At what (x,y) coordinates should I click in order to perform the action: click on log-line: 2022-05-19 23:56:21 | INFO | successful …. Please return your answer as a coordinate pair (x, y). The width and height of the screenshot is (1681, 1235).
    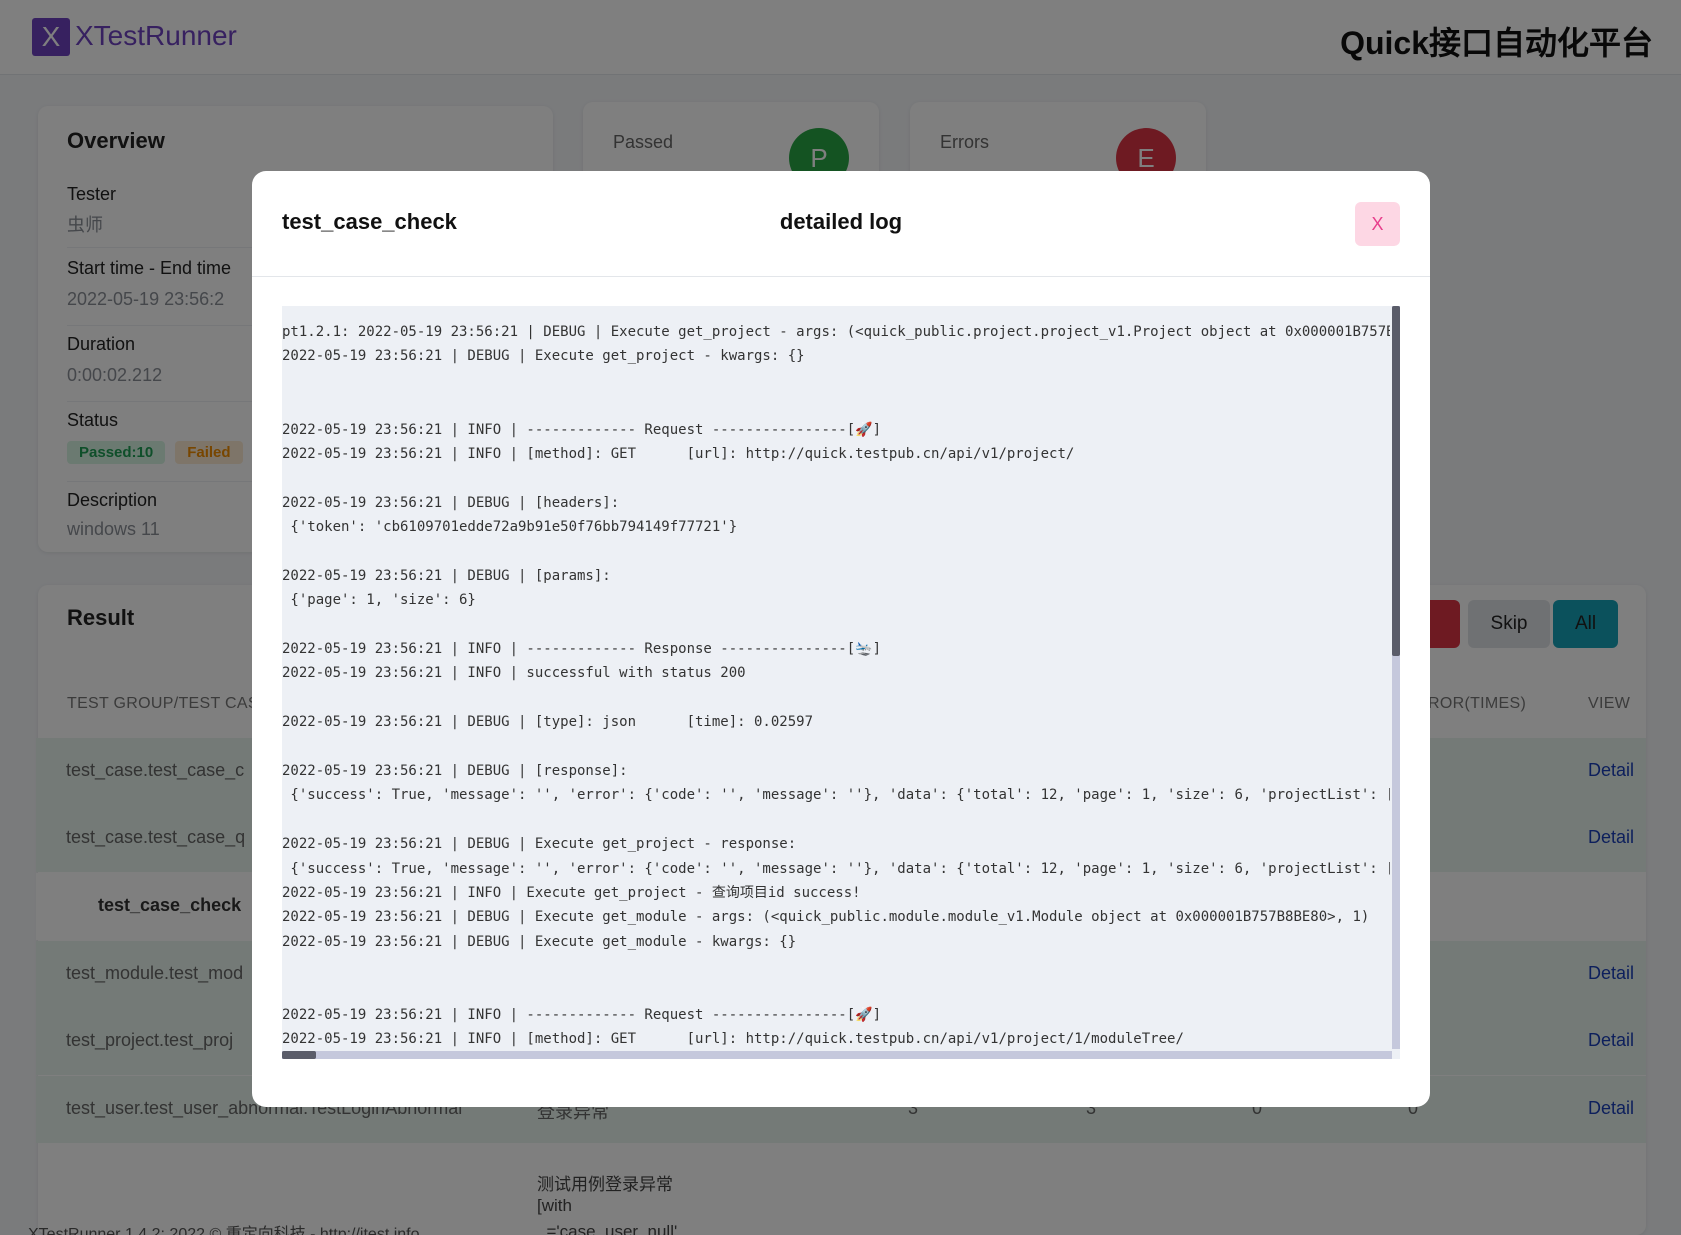
    Looking at the image, I should click on (514, 673).